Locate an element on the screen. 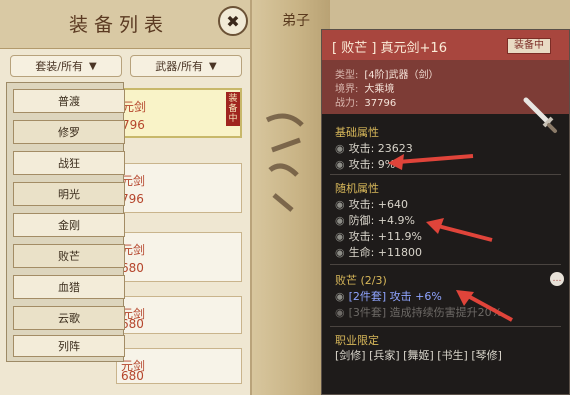 The height and width of the screenshot is (395, 570). set-option: 战狂 is located at coordinates (69, 163).